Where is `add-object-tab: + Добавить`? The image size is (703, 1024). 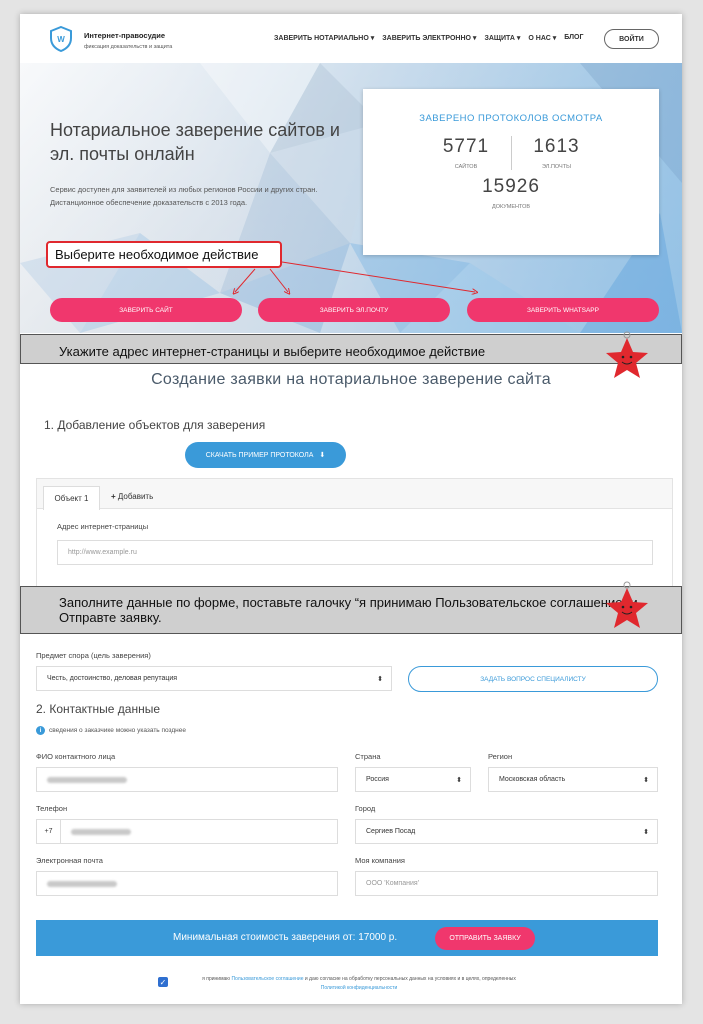
add-object-tab: + Добавить is located at coordinates (132, 496).